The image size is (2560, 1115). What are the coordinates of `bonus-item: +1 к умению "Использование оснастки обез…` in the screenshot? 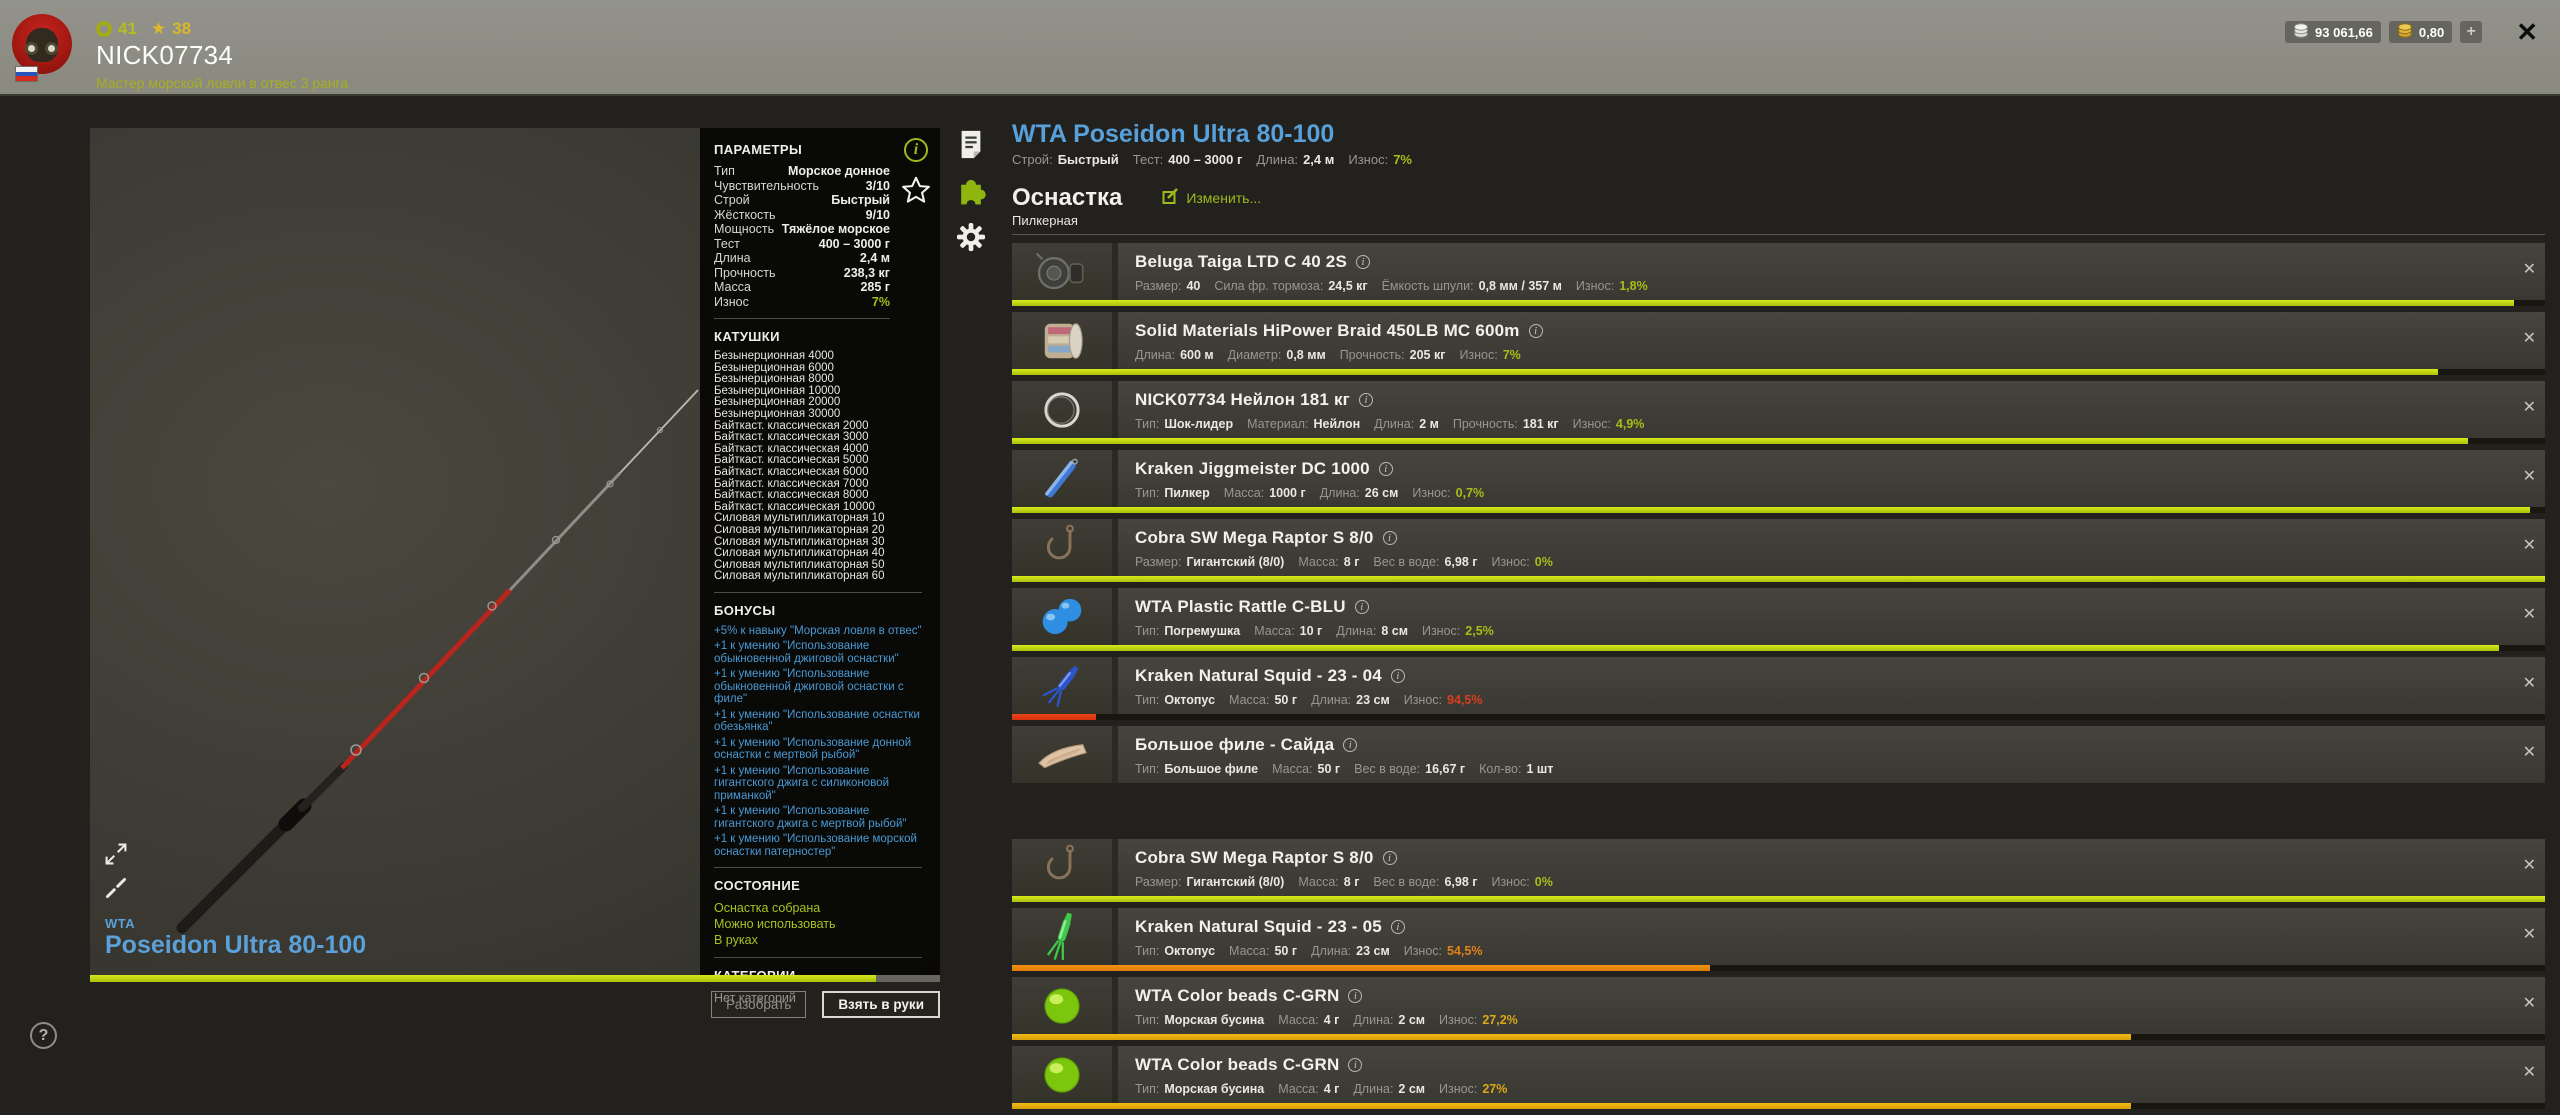 It's located at (817, 721).